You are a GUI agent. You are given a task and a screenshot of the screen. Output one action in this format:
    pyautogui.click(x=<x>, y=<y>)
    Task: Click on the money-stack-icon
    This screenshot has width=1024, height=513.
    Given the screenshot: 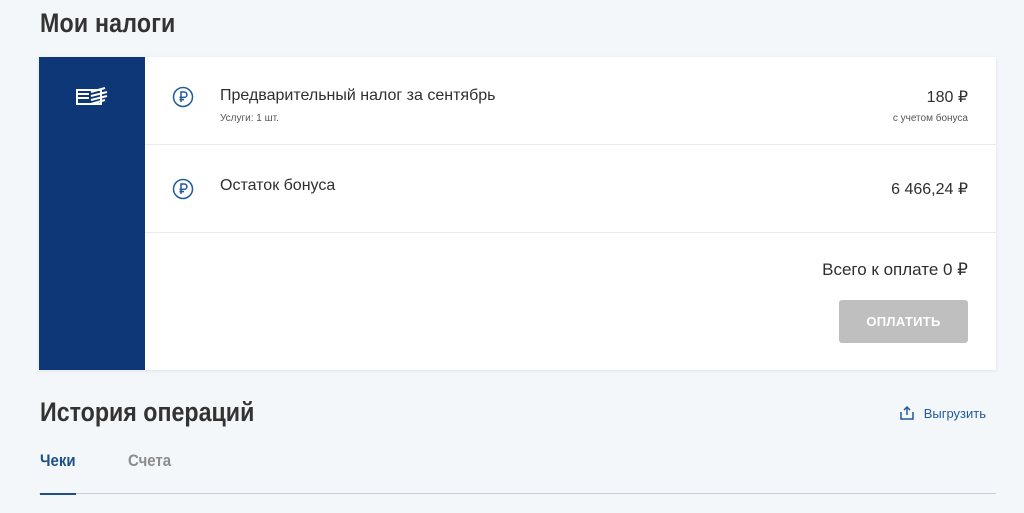 What is the action you would take?
    pyautogui.click(x=92, y=96)
    